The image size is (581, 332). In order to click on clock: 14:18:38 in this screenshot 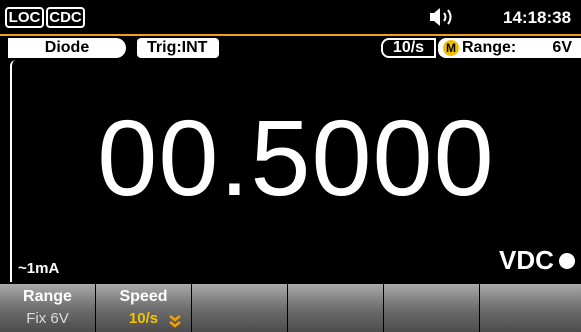, I will do `click(537, 17)`.